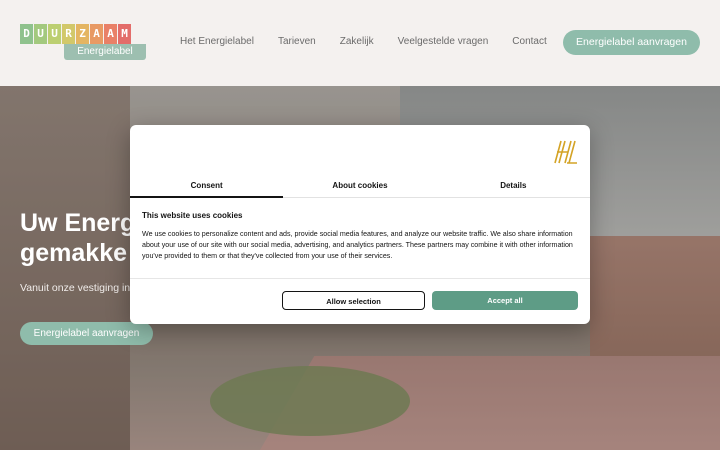 The image size is (720, 450). Describe the element at coordinates (513, 186) in the screenshot. I see `tab-details: Details` at that location.